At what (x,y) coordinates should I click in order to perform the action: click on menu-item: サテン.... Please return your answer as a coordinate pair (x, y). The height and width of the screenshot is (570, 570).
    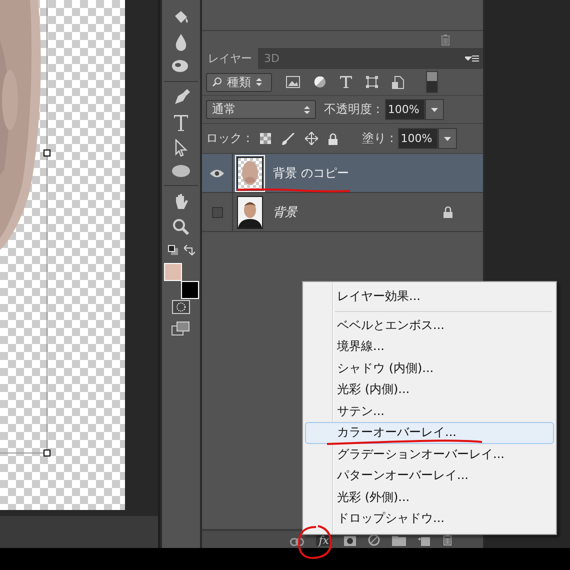
    Looking at the image, I should click on (429, 411).